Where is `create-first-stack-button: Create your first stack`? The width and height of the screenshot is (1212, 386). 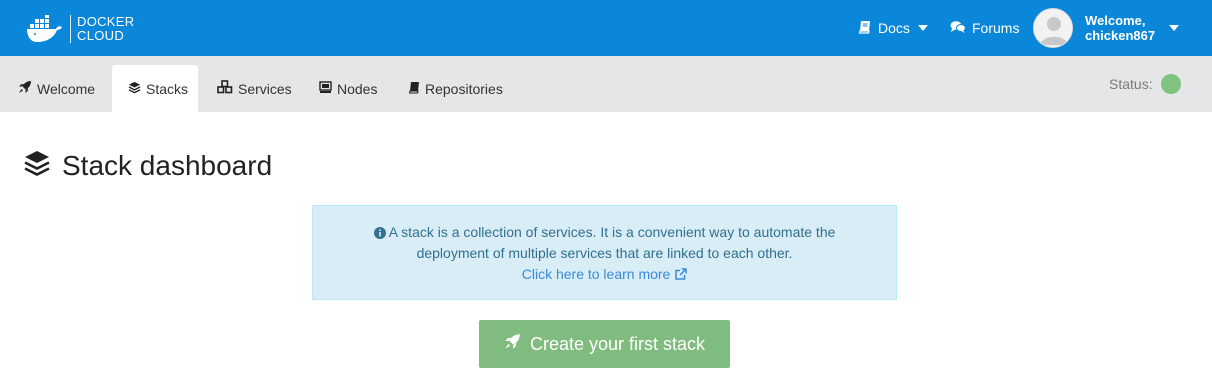
create-first-stack-button: Create your first stack is located at coordinates (604, 344).